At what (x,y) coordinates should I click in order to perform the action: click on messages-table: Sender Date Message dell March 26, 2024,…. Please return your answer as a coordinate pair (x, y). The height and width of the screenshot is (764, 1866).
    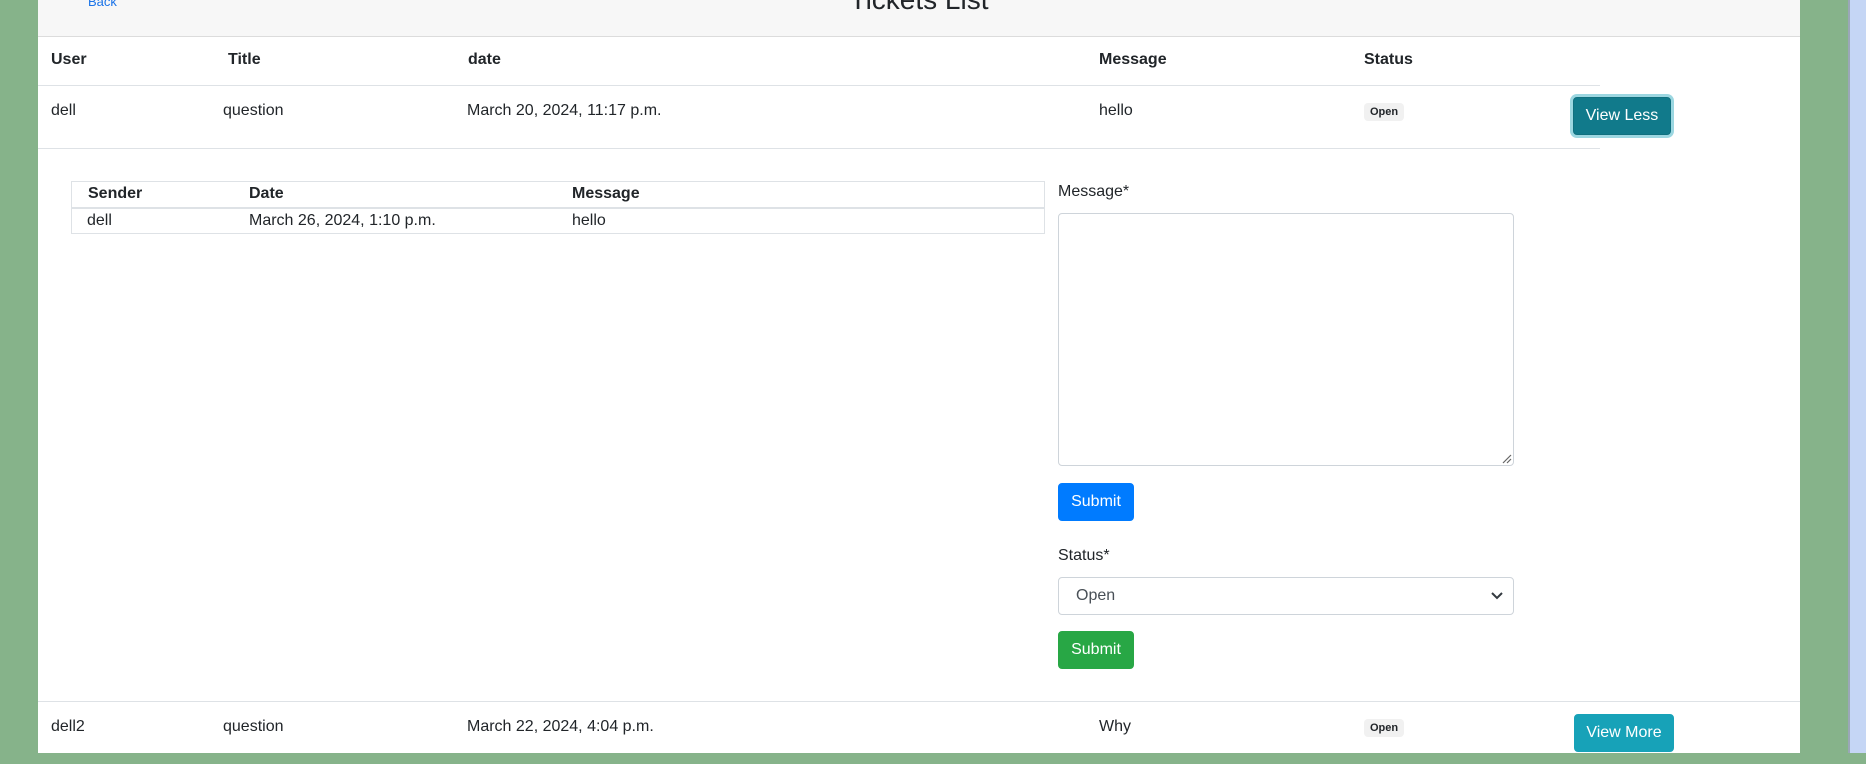
    Looking at the image, I should click on (558, 207).